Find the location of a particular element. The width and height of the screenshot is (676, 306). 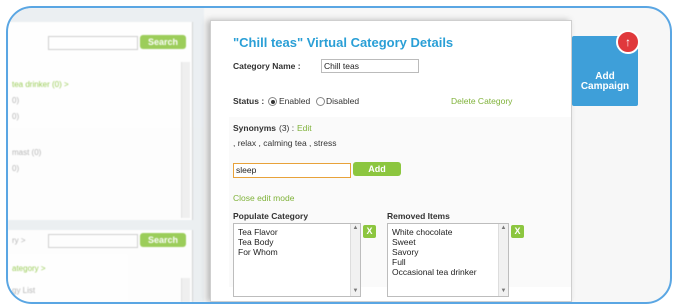

synonyms-edit-link: Edit is located at coordinates (304, 128).